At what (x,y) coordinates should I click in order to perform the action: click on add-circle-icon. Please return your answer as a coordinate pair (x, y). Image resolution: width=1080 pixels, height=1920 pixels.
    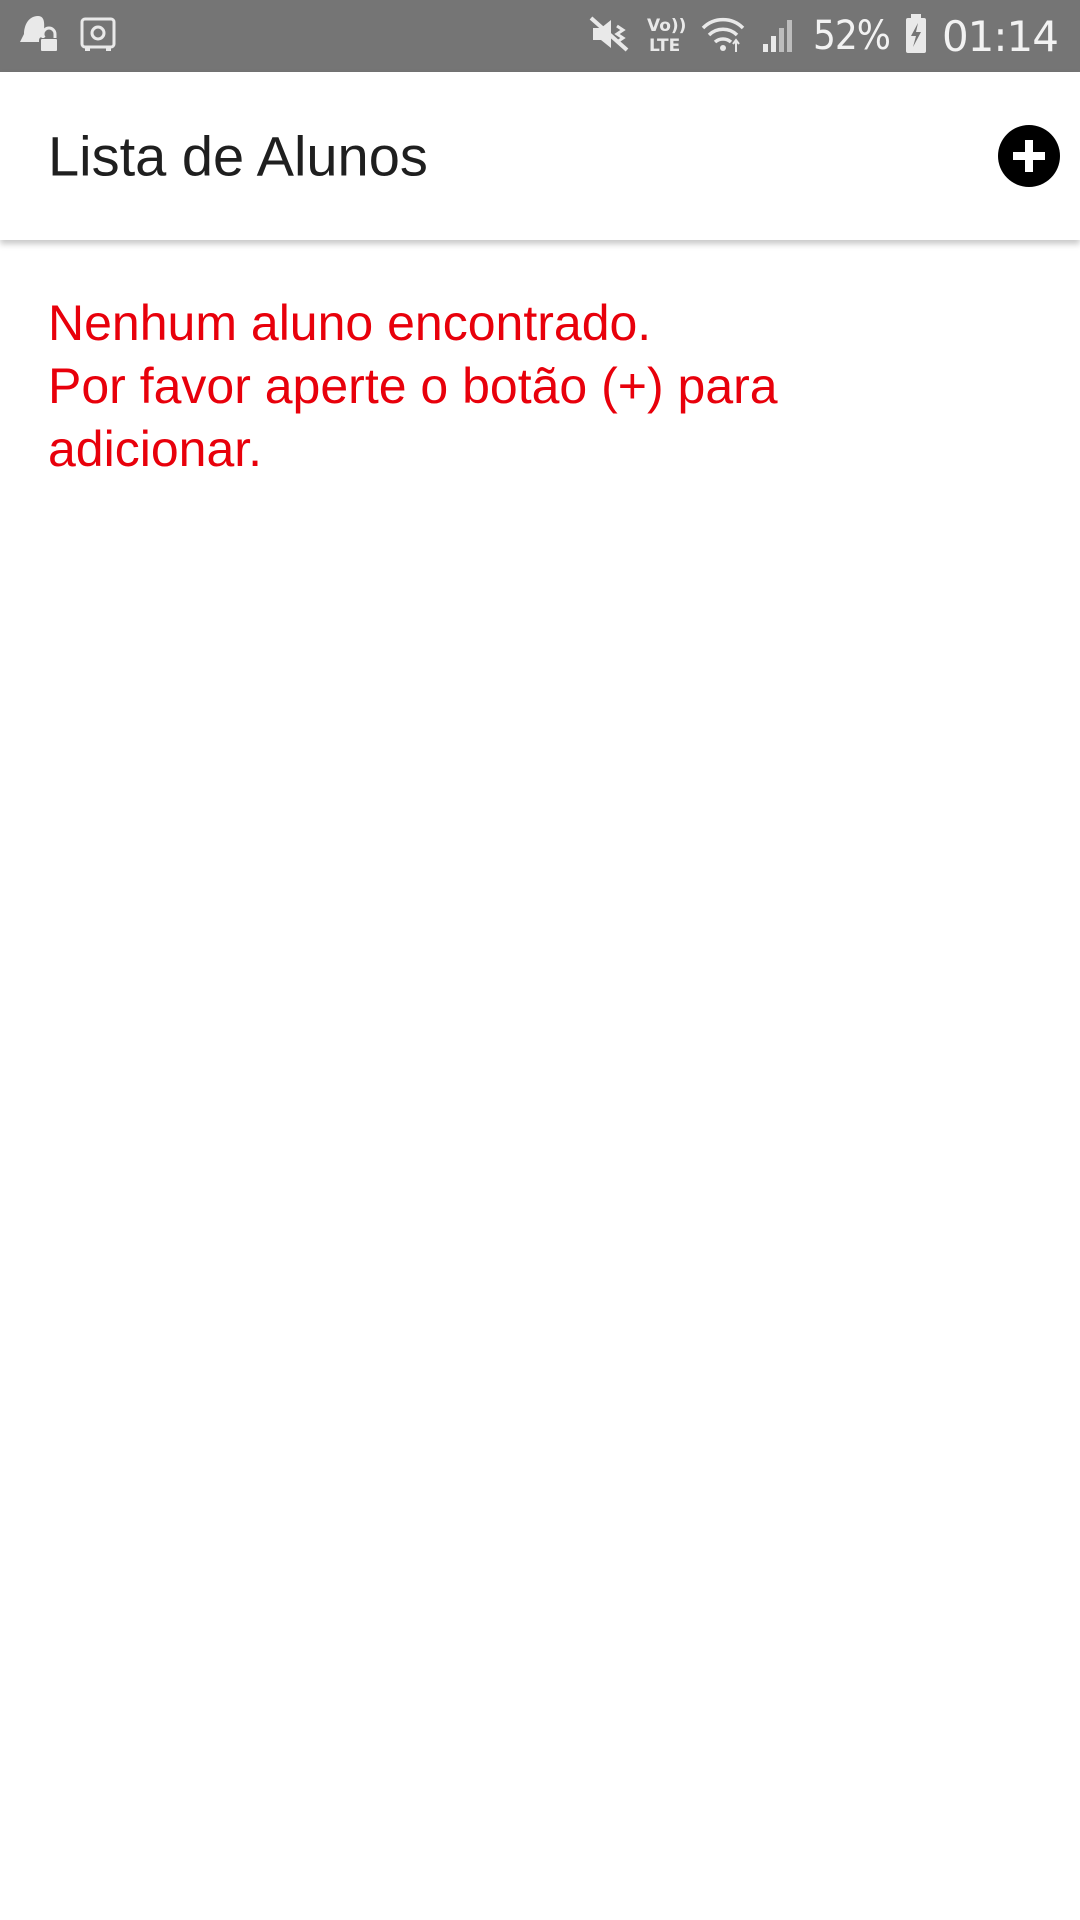
    Looking at the image, I should click on (1029, 156).